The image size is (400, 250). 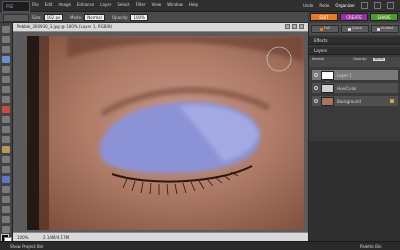 I want to click on layer-row-background: Background, so click(x=355, y=101).